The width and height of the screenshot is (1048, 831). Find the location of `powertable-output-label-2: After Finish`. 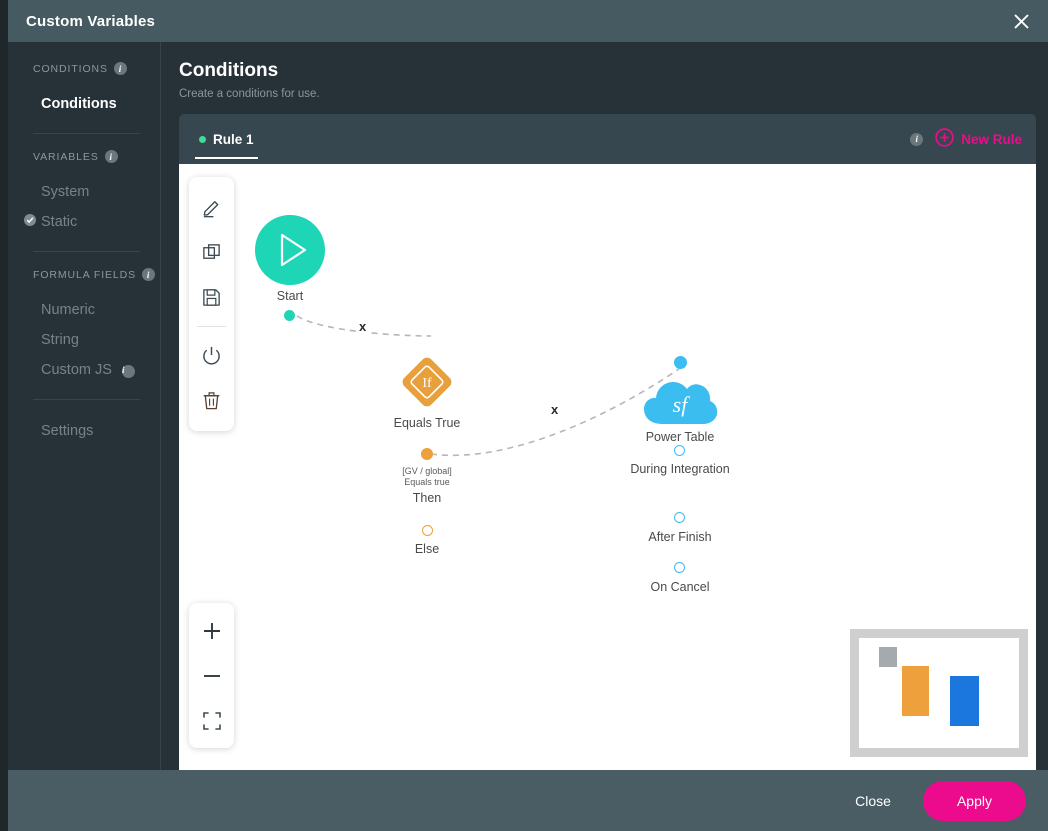

powertable-output-label-2: After Finish is located at coordinates (680, 537).